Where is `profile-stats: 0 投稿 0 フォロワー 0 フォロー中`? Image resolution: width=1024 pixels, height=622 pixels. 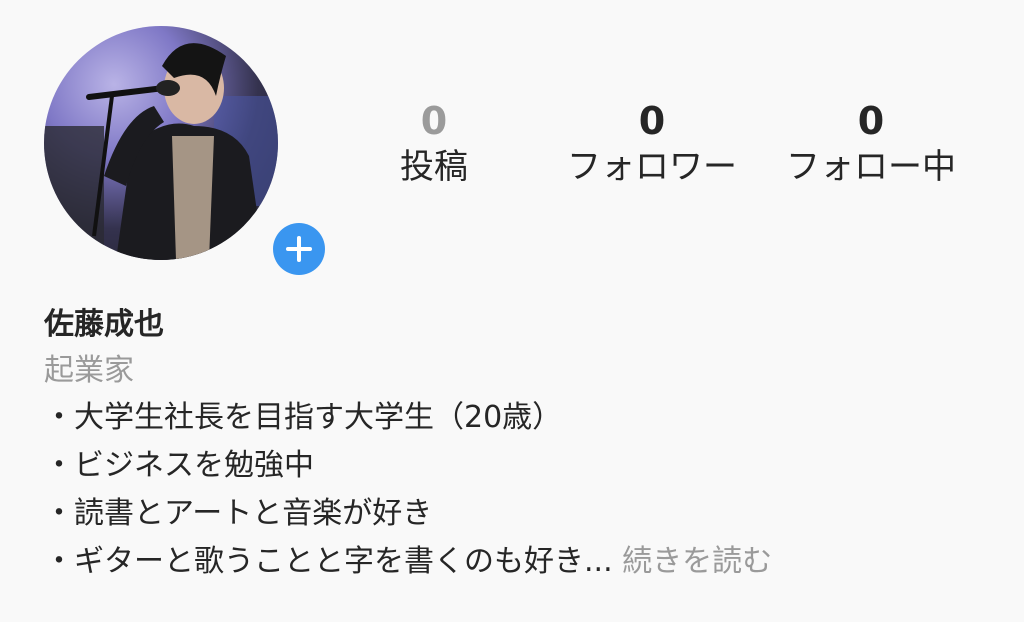 profile-stats: 0 投稿 0 フォロワー 0 フォロー中 is located at coordinates (665, 148).